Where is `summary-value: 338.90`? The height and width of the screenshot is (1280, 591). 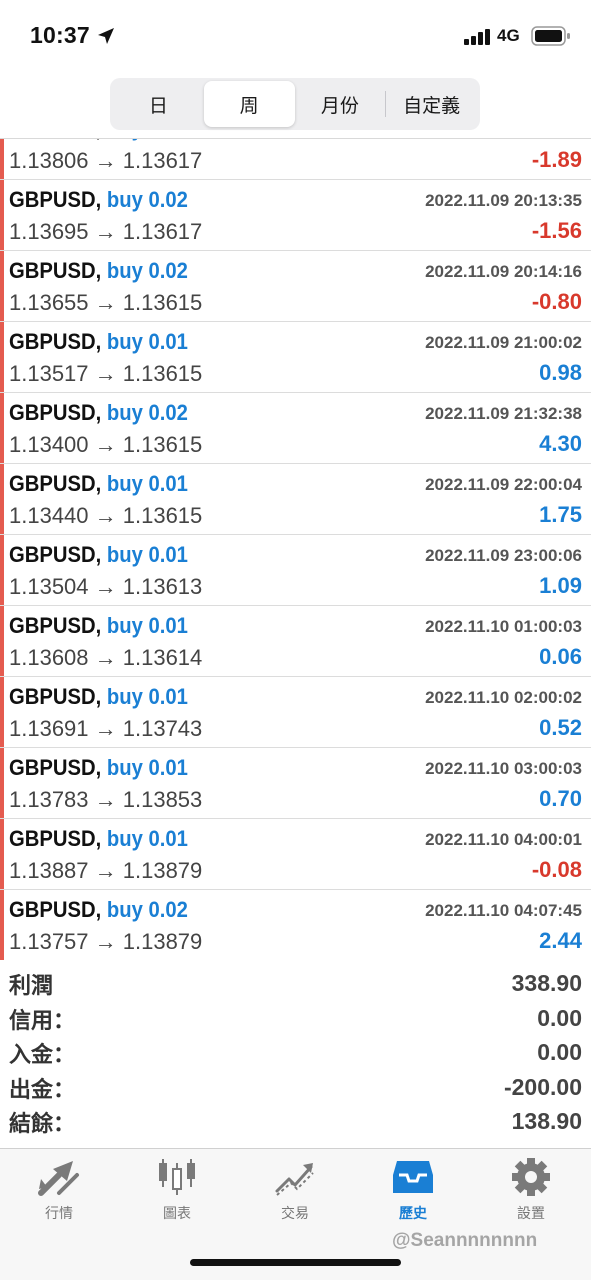
summary-value: 338.90 is located at coordinates (546, 983).